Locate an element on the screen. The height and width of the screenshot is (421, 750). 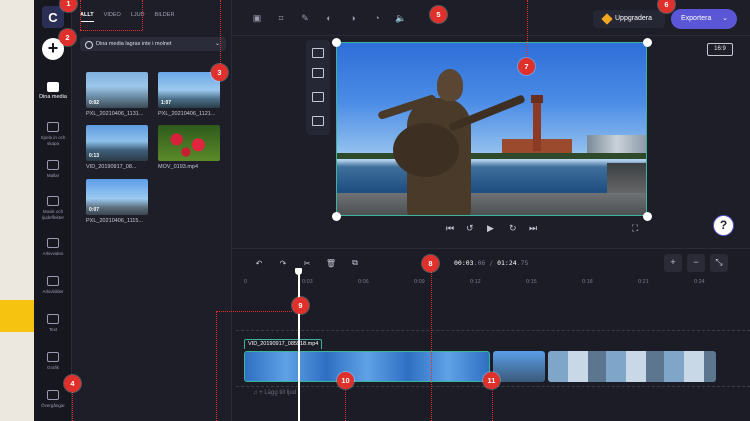
record-icon is located at coordinates (53, 127).